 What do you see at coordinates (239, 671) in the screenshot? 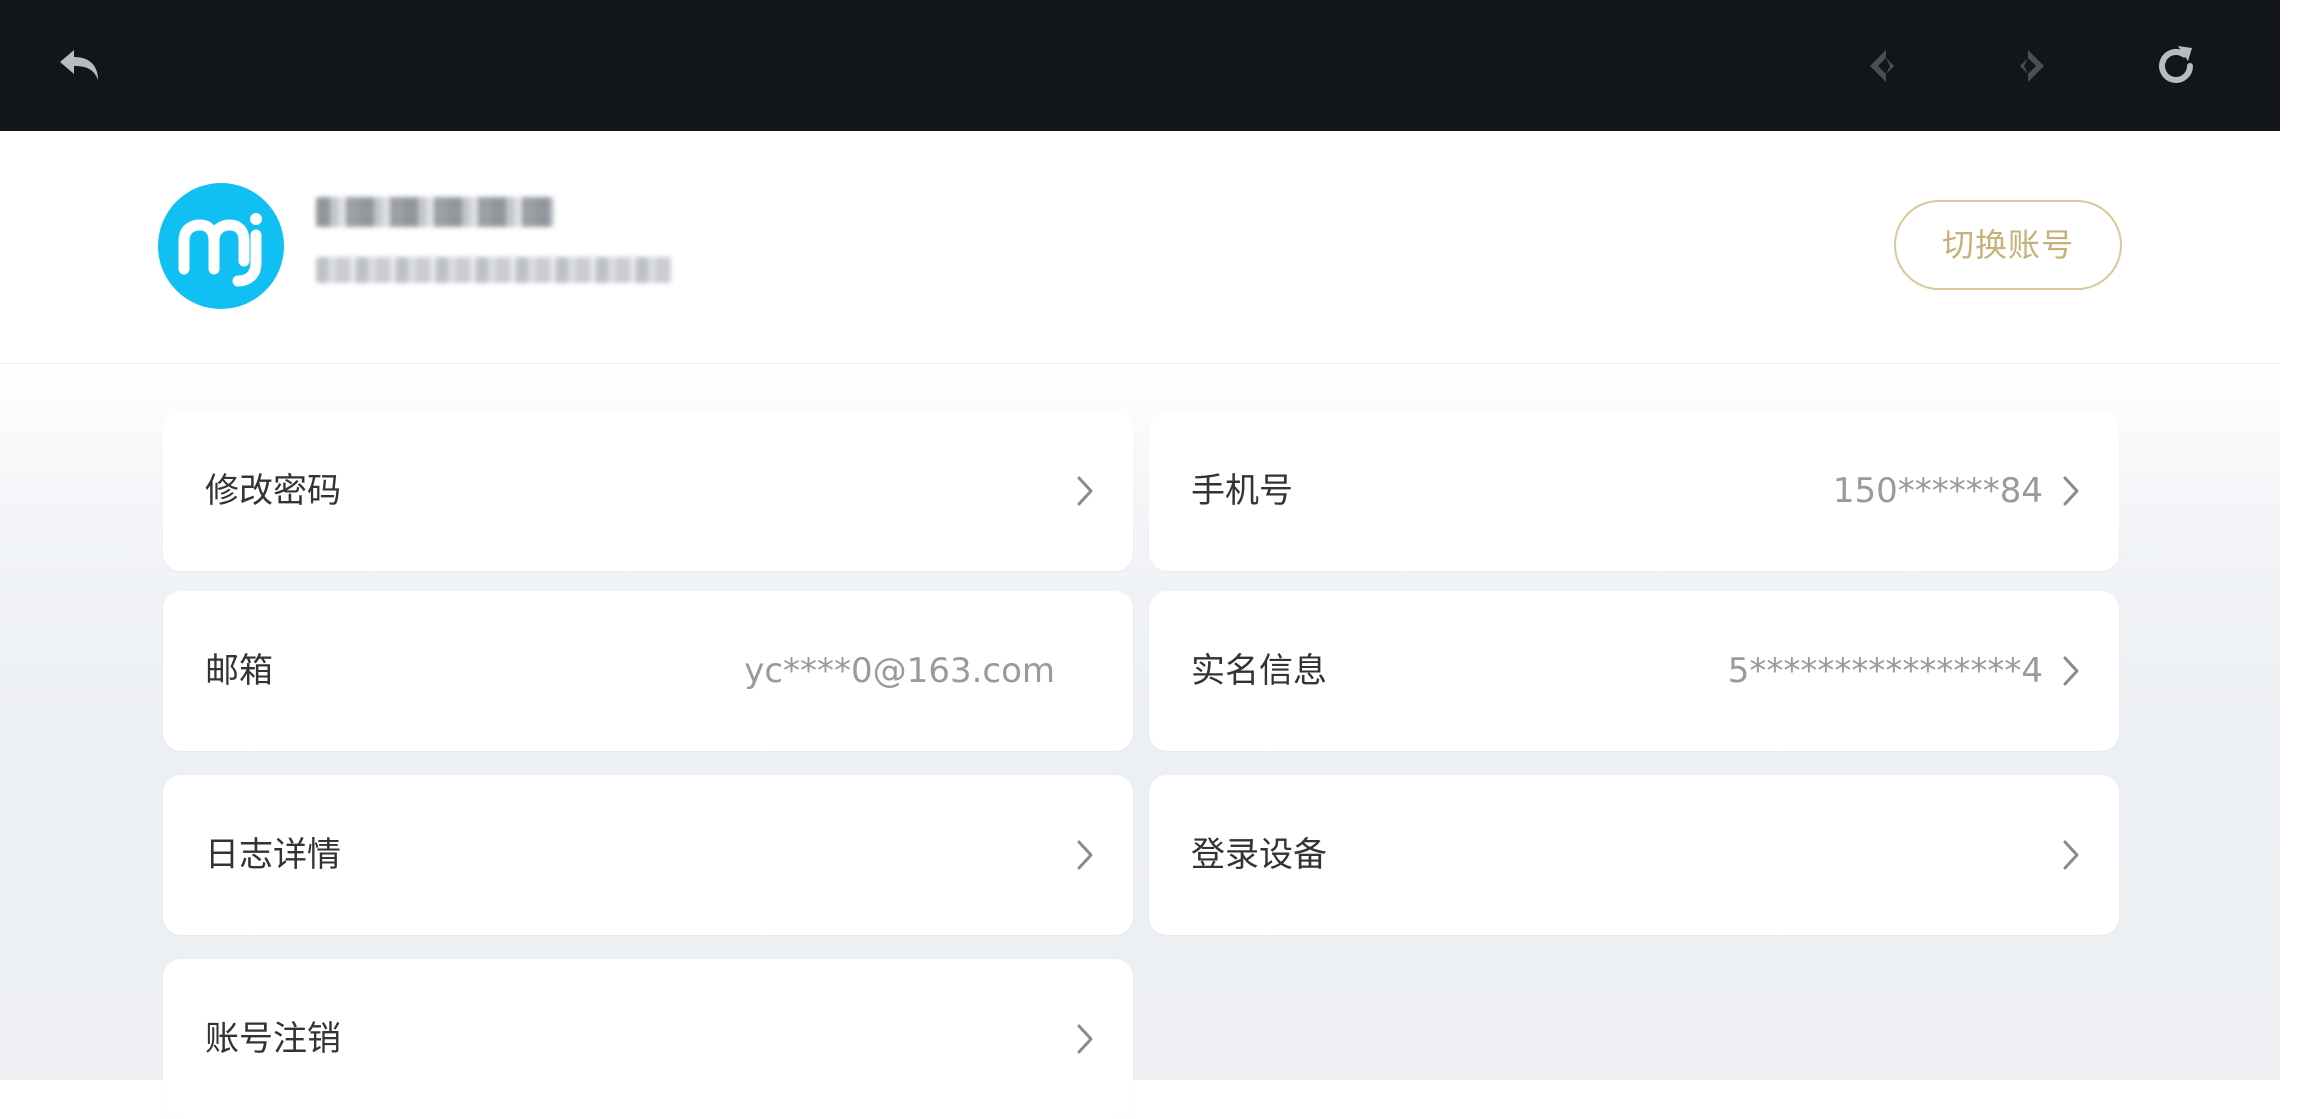
I see `email-label: 邮箱` at bounding box center [239, 671].